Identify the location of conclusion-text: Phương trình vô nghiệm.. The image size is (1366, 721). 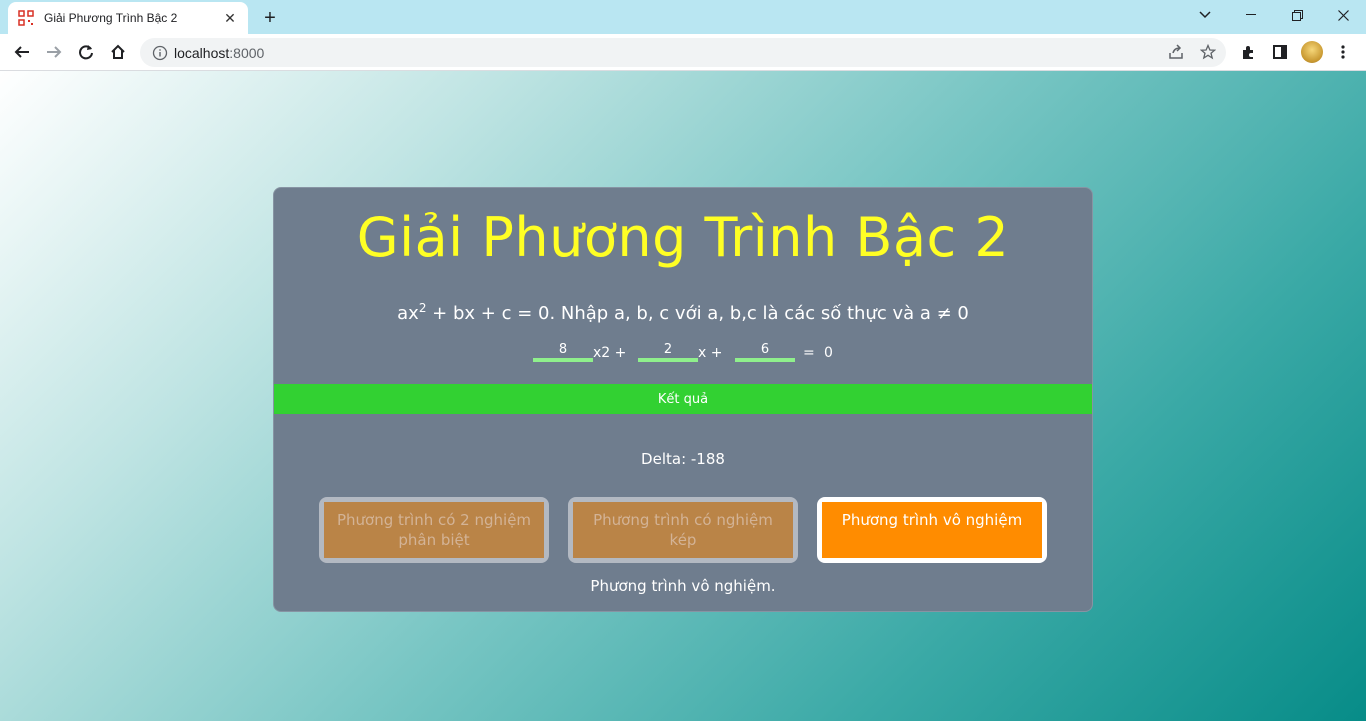
(683, 586).